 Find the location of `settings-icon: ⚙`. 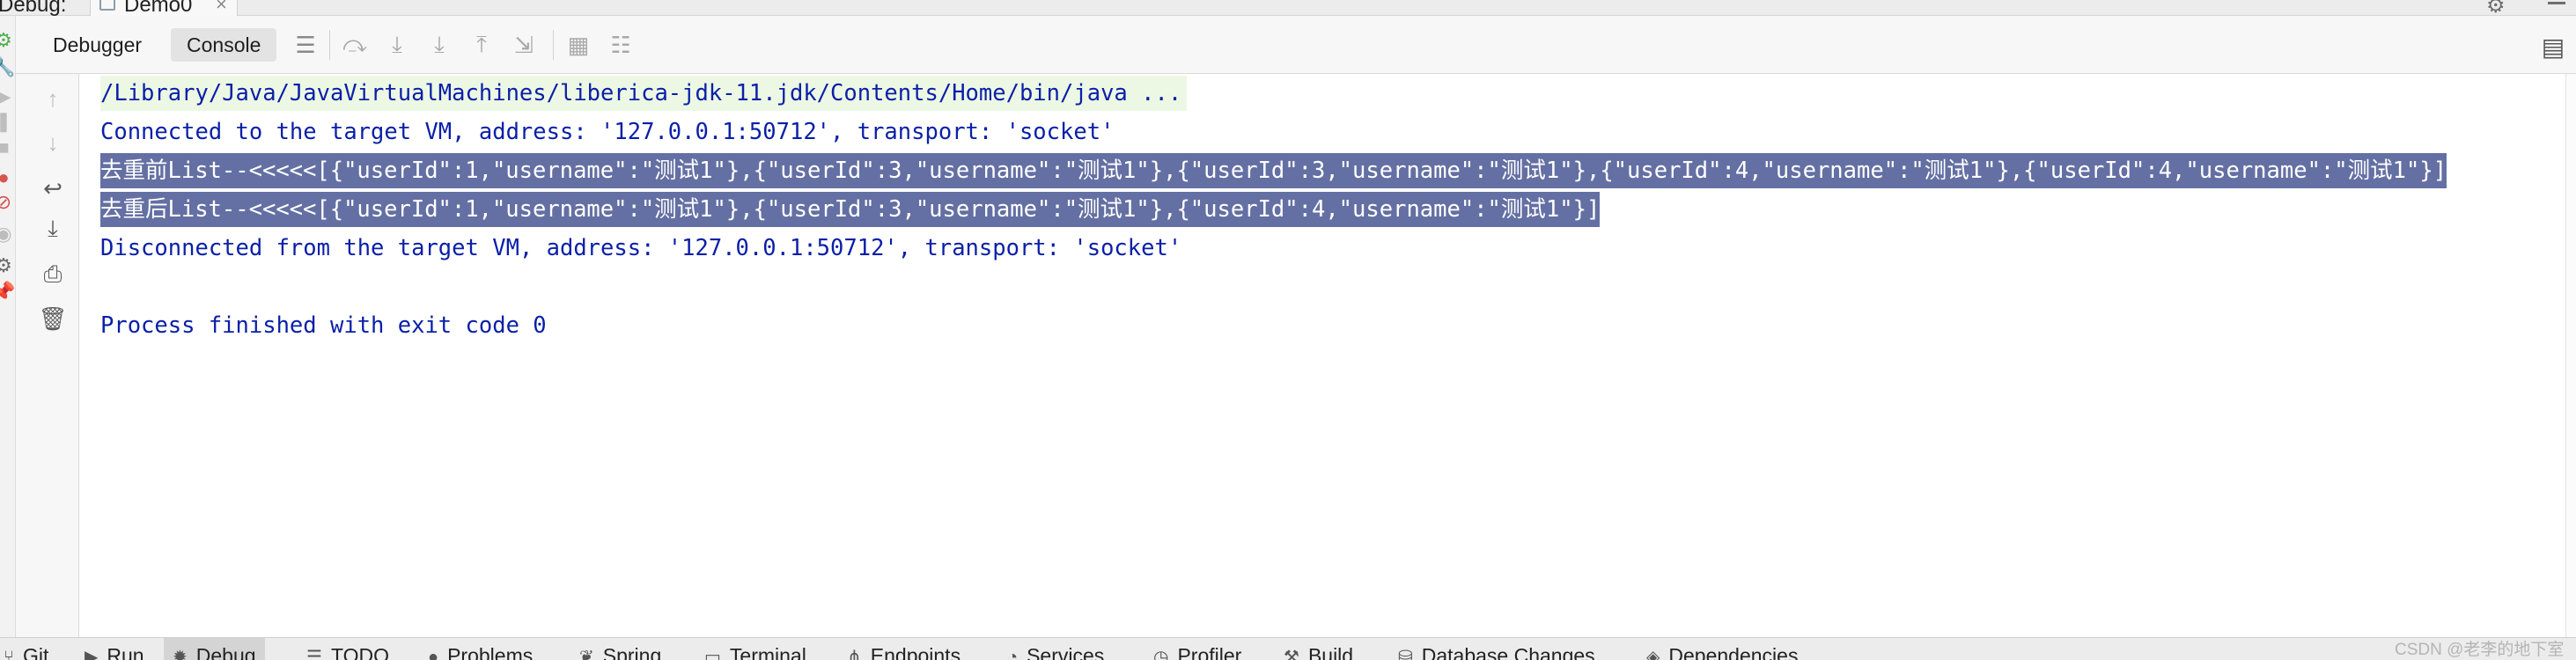

settings-icon: ⚙ is located at coordinates (8, 266).